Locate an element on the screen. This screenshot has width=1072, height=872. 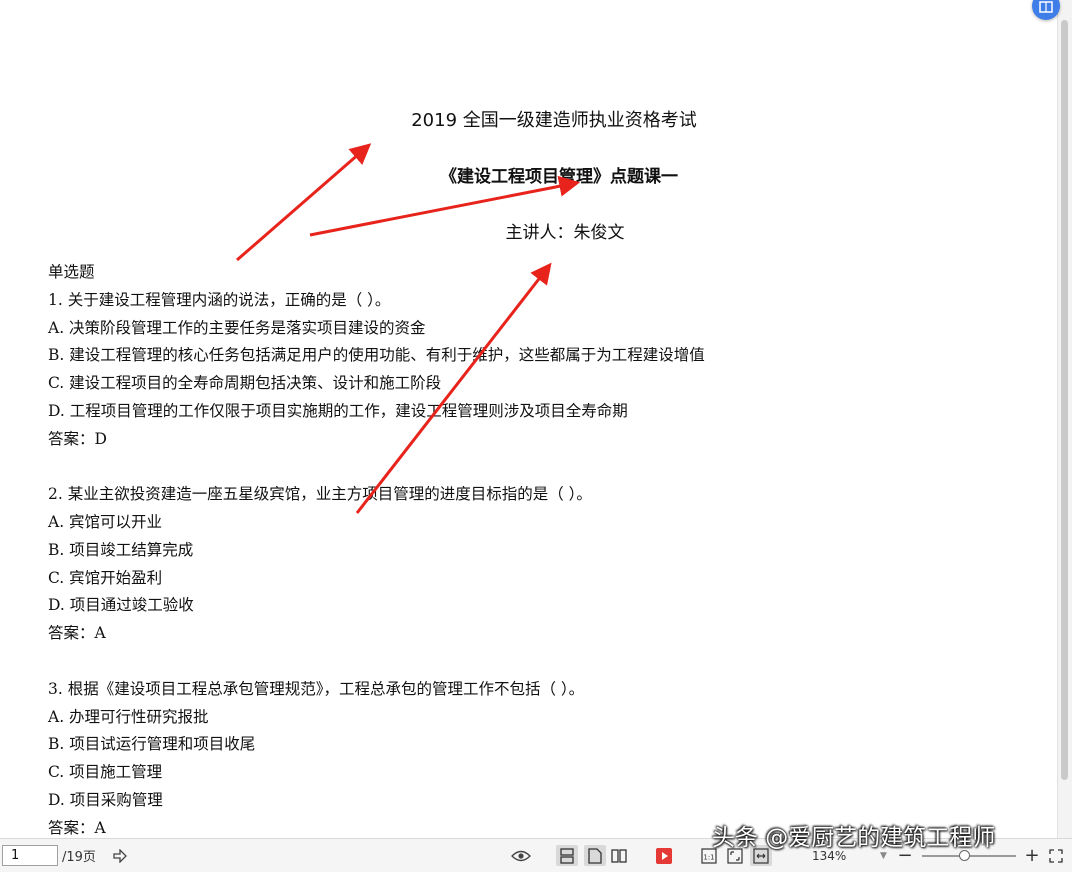
eye-protection-icon is located at coordinates (521, 855).